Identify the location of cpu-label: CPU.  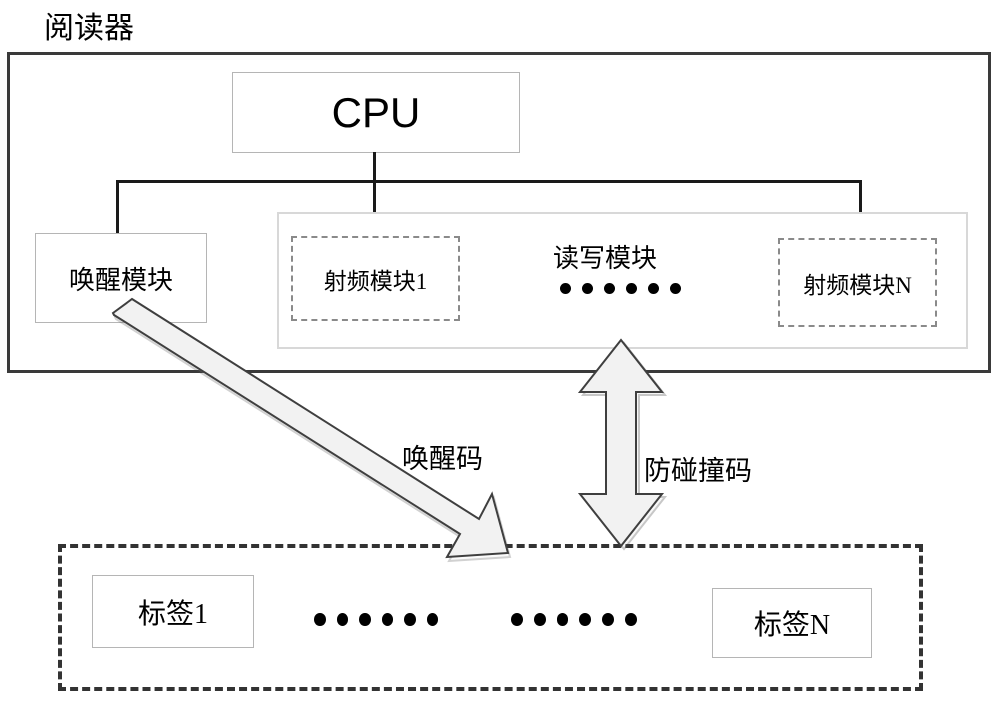
(376, 112).